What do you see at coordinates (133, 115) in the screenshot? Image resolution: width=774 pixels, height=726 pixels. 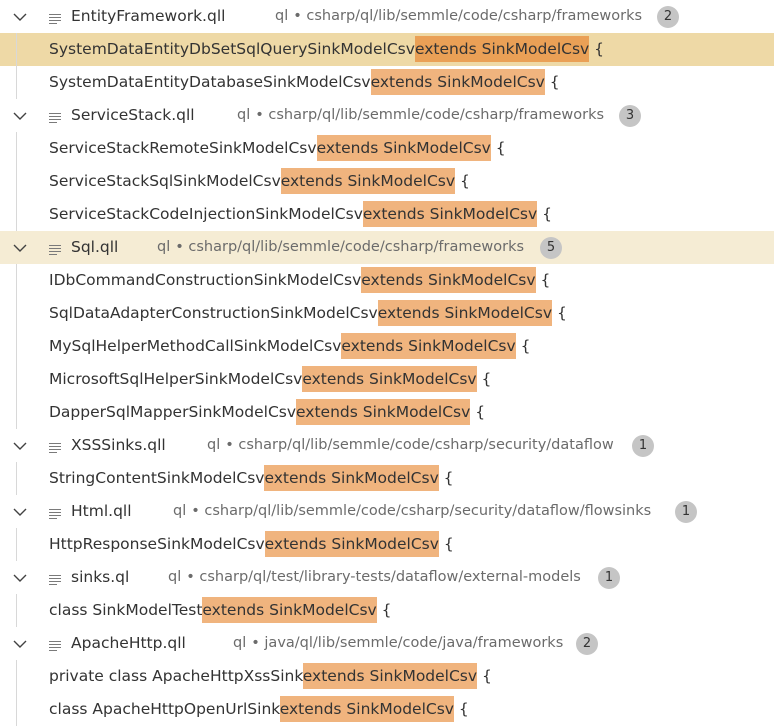 I see `file-name: ServiceStack.qll` at bounding box center [133, 115].